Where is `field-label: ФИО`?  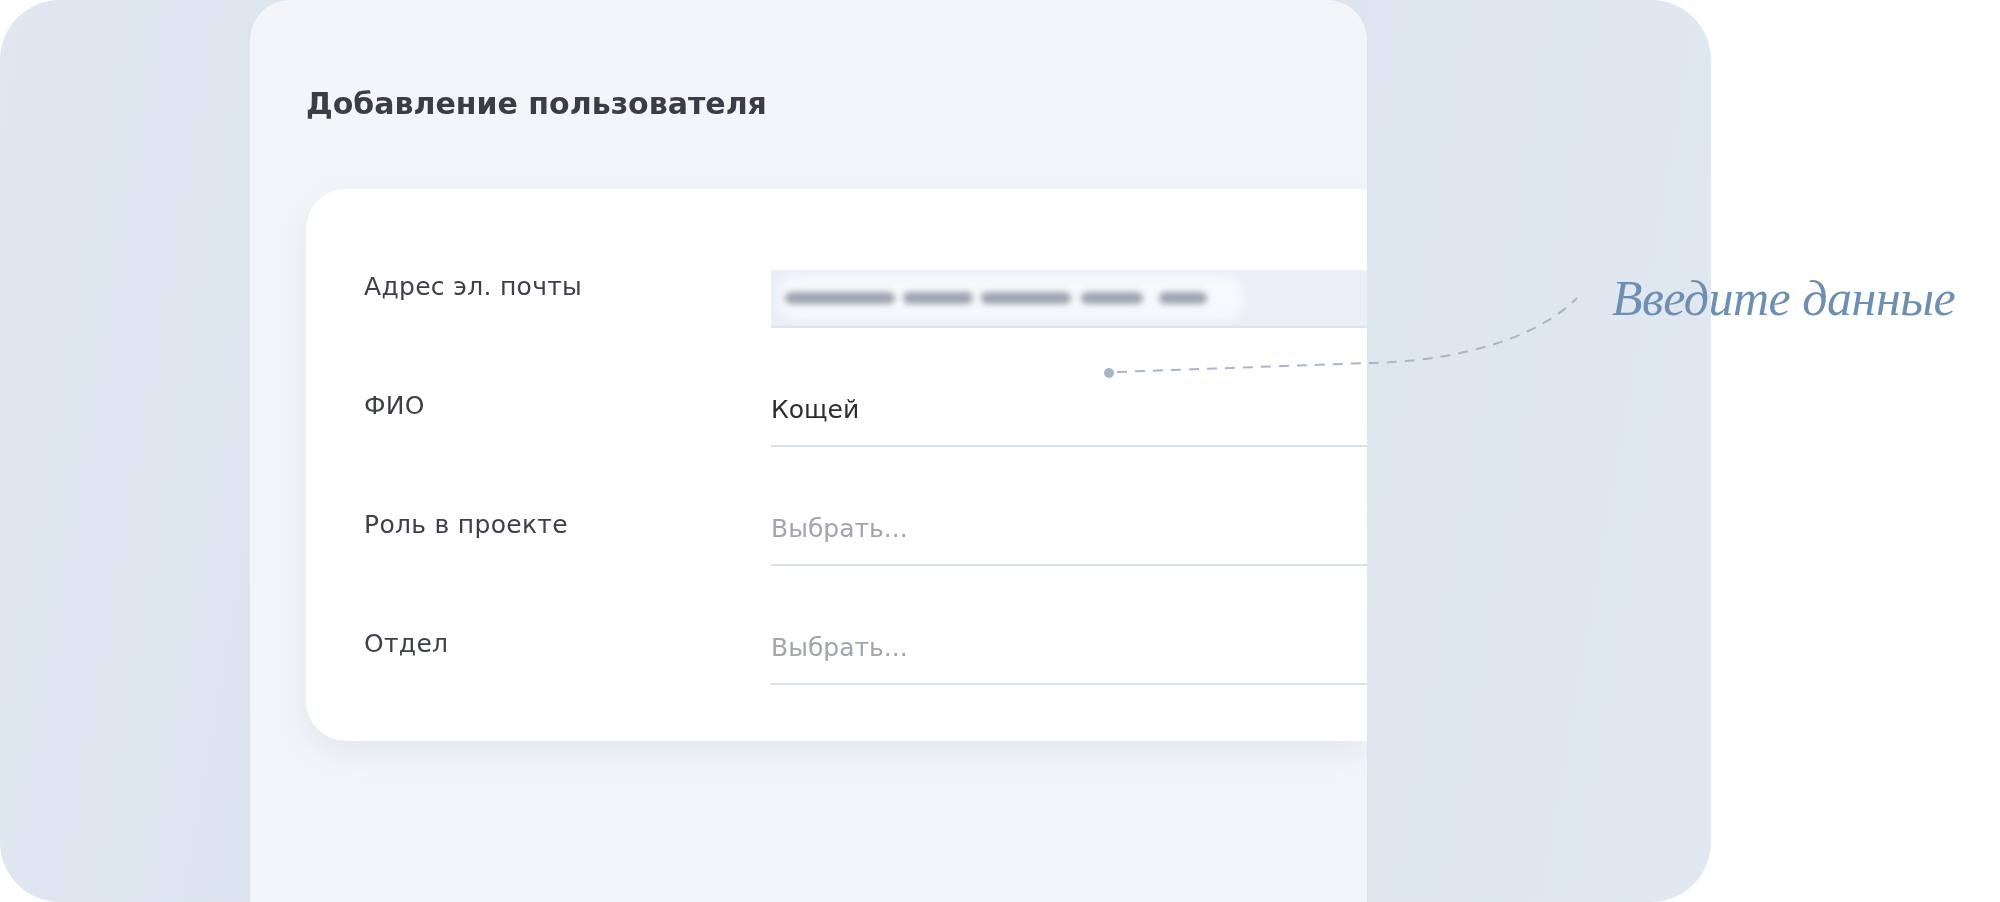
field-label: ФИО is located at coordinates (394, 406).